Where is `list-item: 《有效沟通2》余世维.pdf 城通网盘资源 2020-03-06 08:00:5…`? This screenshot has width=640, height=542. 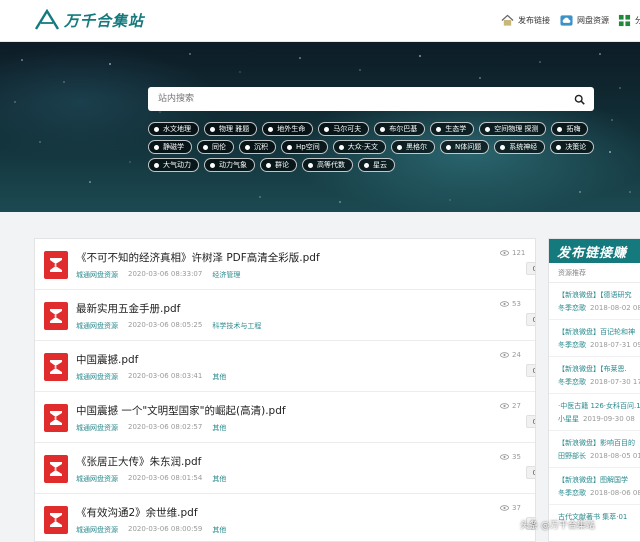
list-item: 《有效沟通2》余世维.pdf 城通网盘资源 2020-03-06 08:00:5… is located at coordinates (285, 517).